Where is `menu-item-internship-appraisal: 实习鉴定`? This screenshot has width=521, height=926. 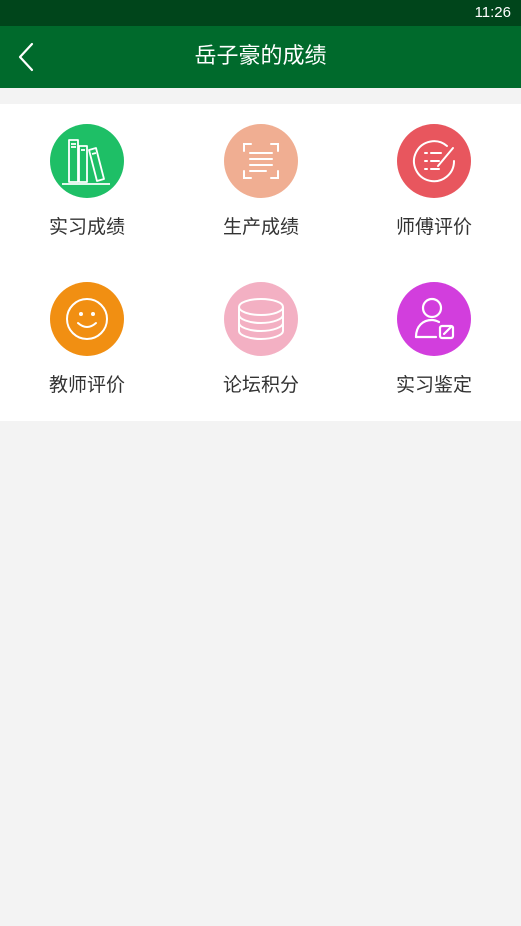
menu-item-internship-appraisal: 实习鉴定 is located at coordinates (434, 341).